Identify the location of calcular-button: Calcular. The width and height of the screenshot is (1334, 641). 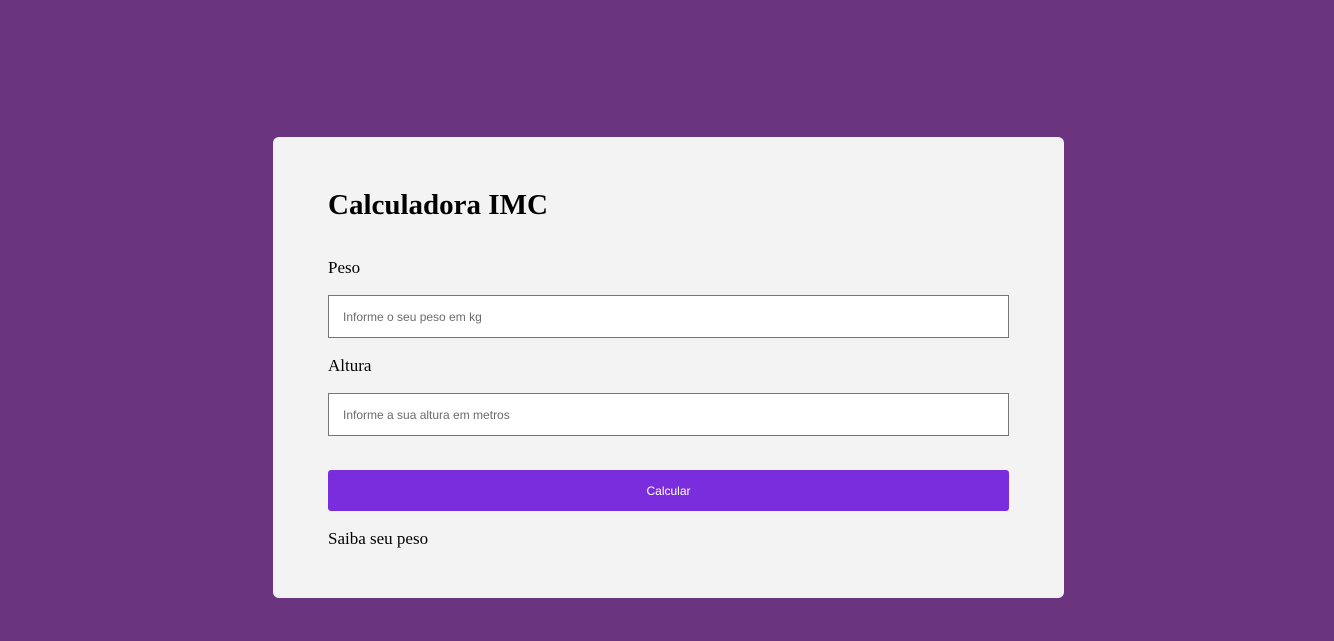
(668, 490).